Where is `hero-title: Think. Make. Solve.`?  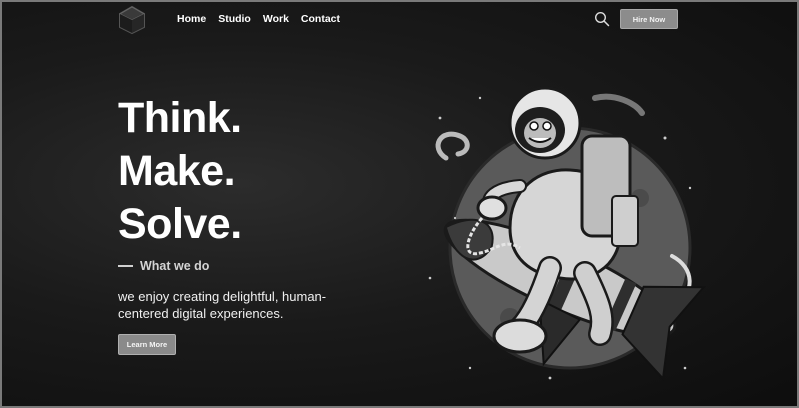
hero-title: Think. Make. Solve. is located at coordinates (180, 171).